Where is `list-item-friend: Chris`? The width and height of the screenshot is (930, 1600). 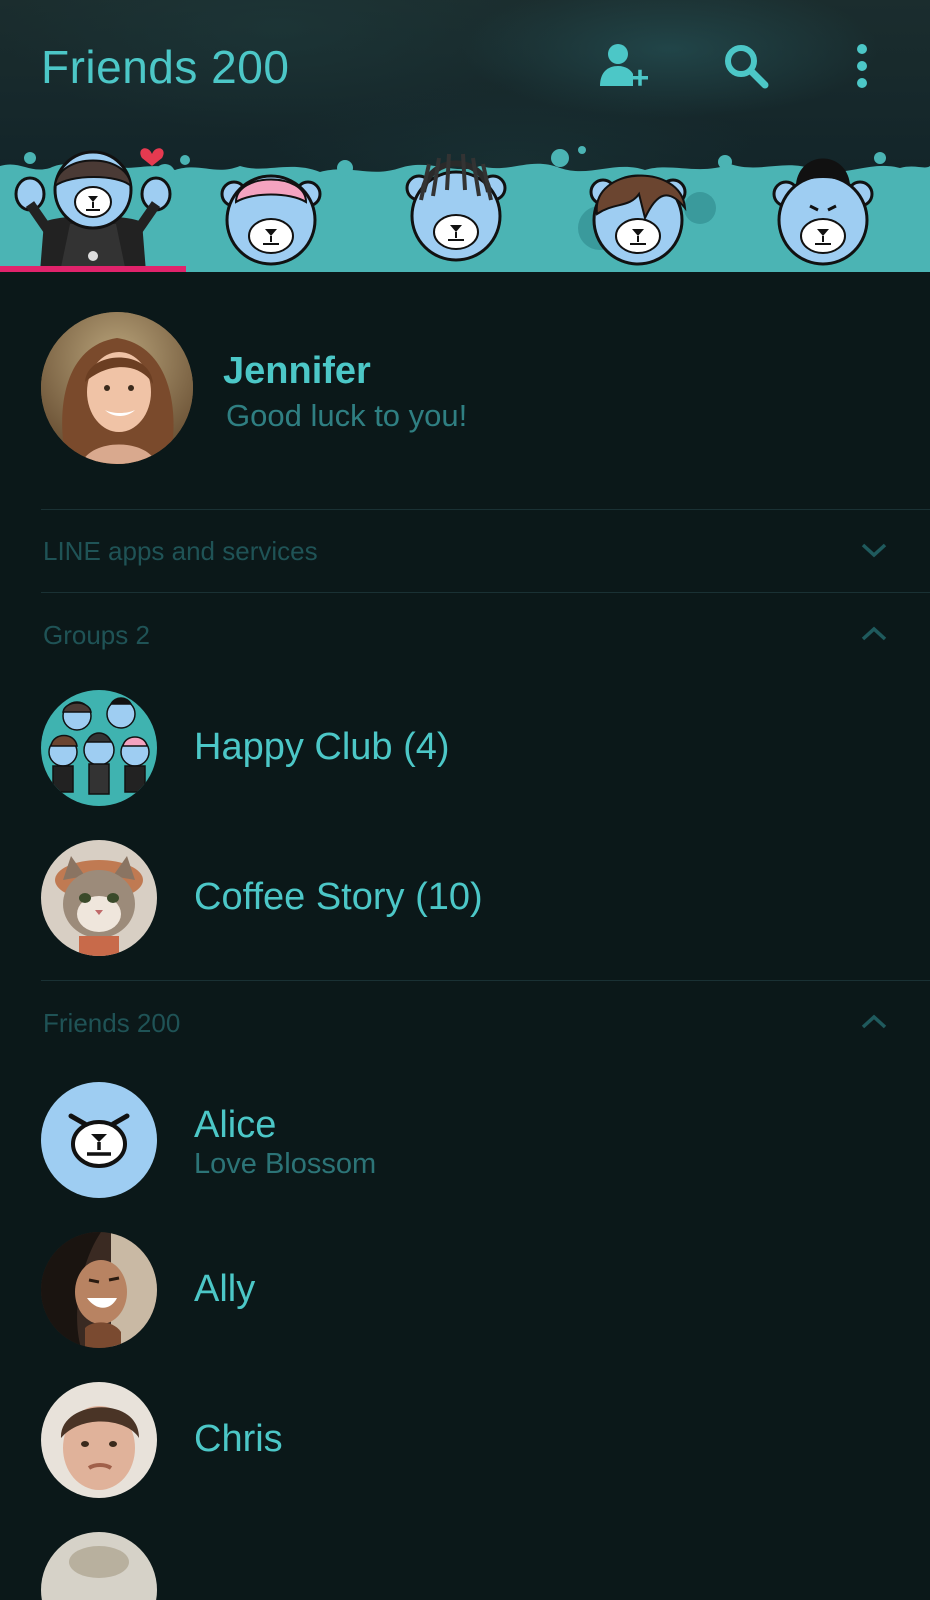 list-item-friend: Chris is located at coordinates (465, 1441).